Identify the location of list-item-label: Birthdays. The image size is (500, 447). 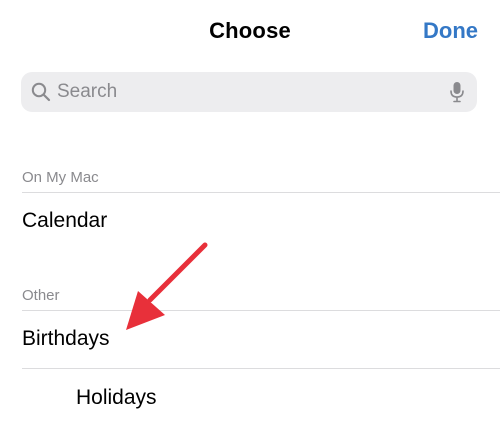
(66, 338).